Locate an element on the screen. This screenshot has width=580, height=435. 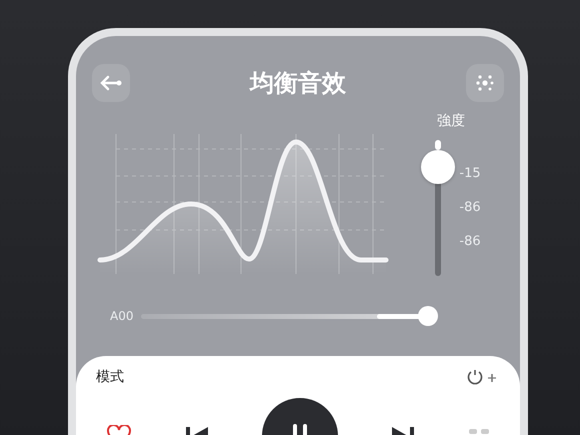
scale-label: -15 is located at coordinates (470, 173).